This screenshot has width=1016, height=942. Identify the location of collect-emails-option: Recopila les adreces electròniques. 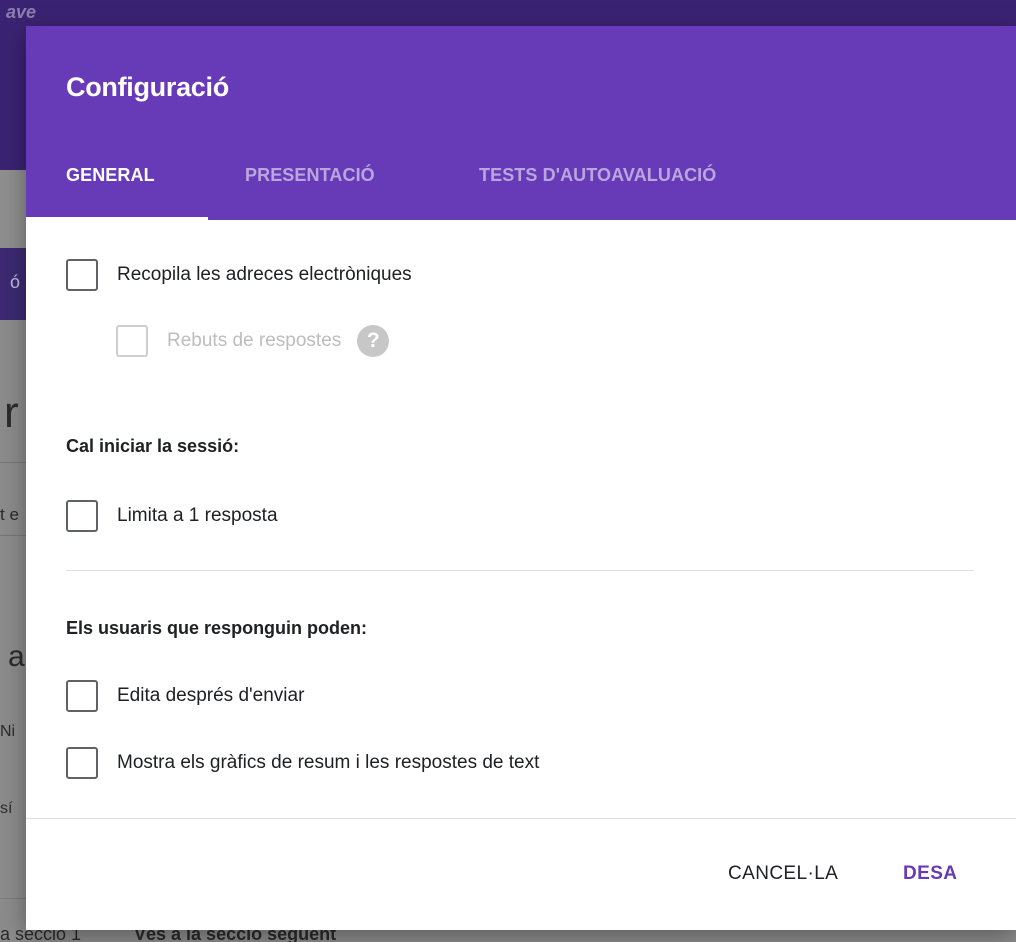
(239, 275).